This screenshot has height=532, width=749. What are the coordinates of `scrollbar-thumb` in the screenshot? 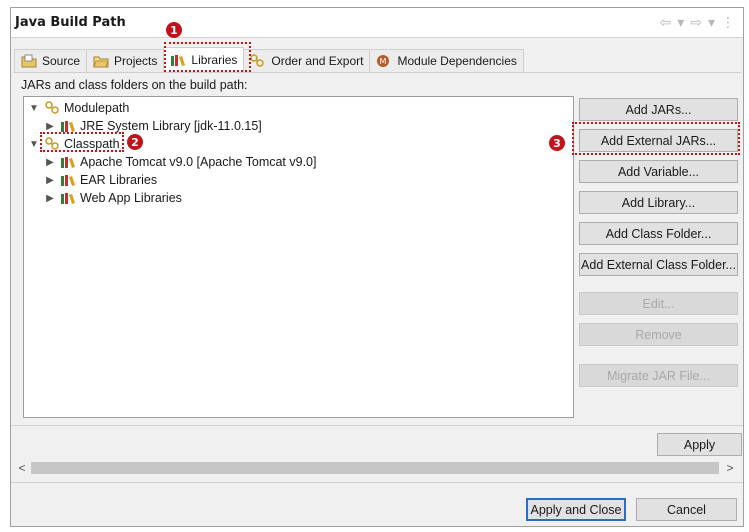 It's located at (375, 468).